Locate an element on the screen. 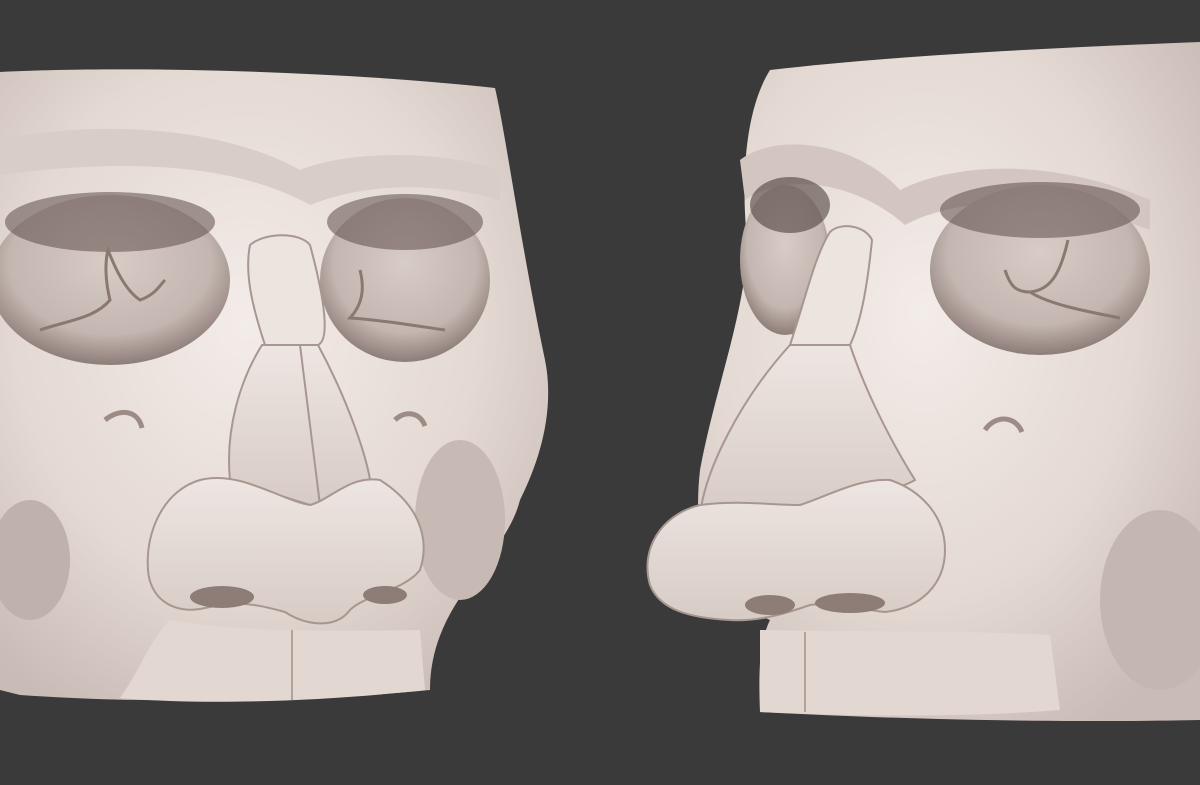 This screenshot has width=1200, height=785. skull-front-nostril-left is located at coordinates (222, 597).